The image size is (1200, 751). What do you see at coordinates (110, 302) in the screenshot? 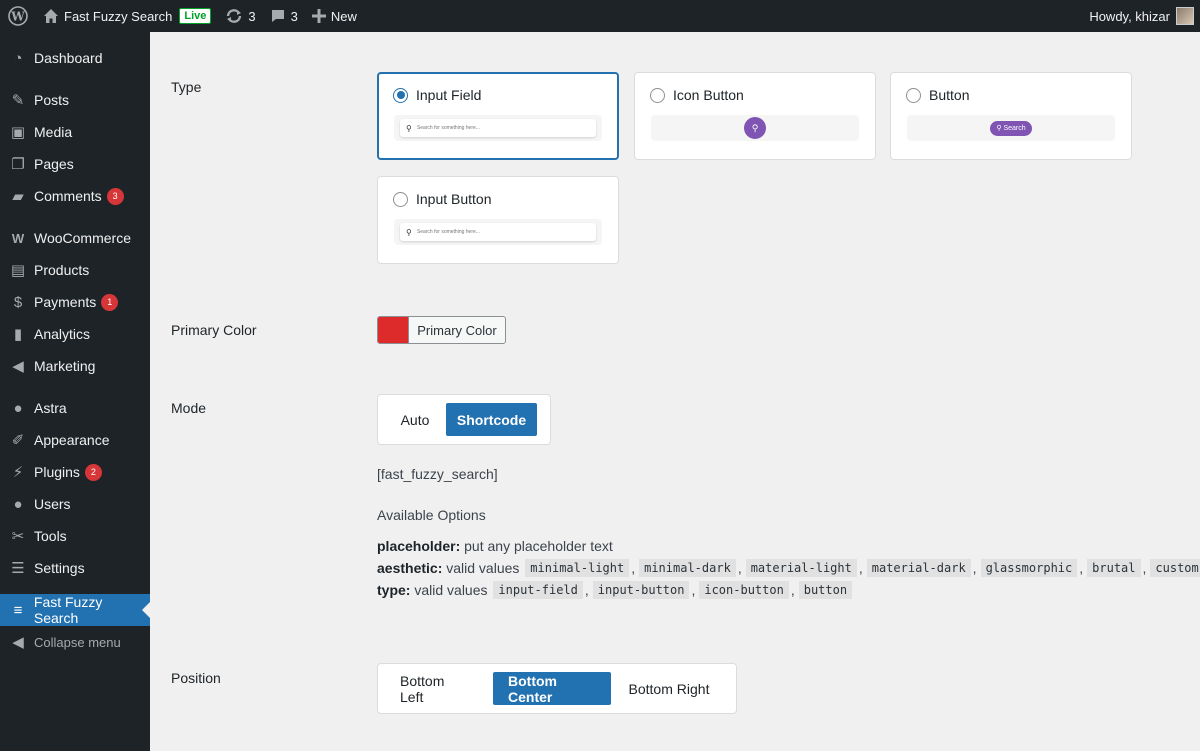
I see `payments-badge: 1` at bounding box center [110, 302].